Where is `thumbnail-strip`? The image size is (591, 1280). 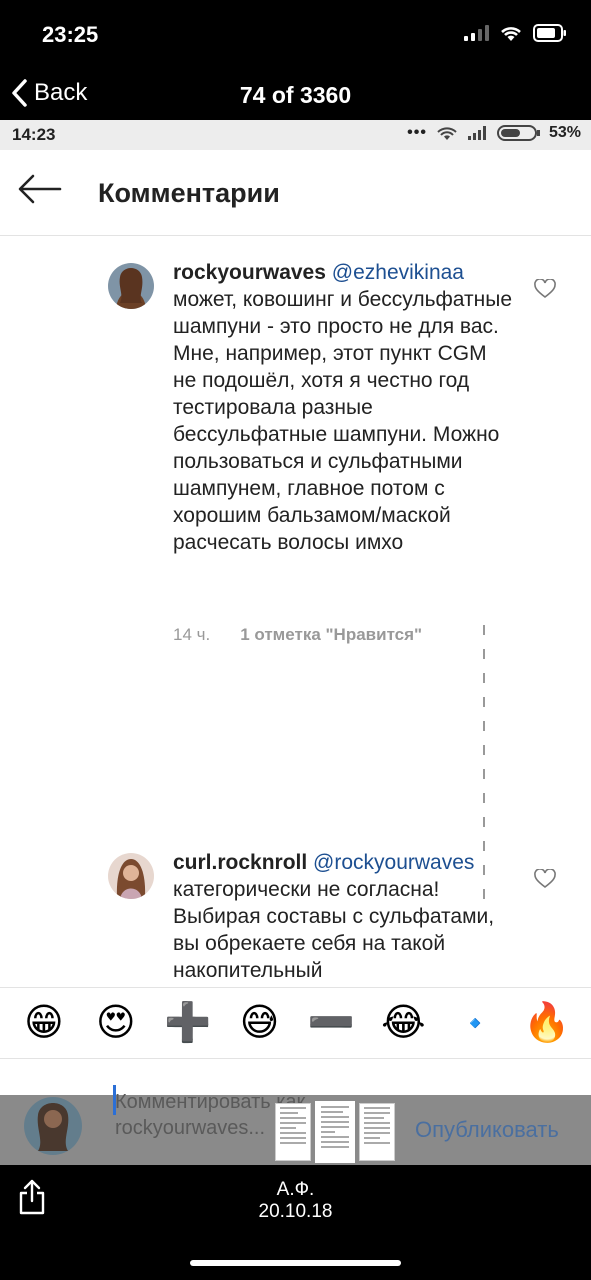
thumbnail-strip is located at coordinates (335, 1132).